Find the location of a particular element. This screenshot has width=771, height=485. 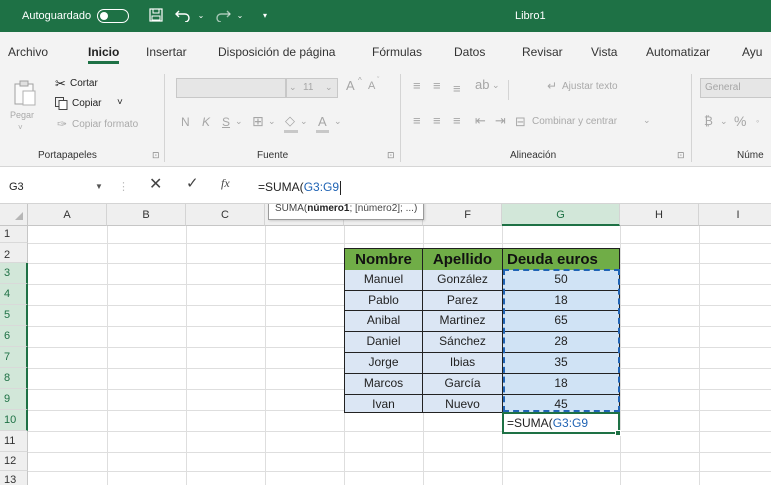

font-color-button: A is located at coordinates (322, 121).